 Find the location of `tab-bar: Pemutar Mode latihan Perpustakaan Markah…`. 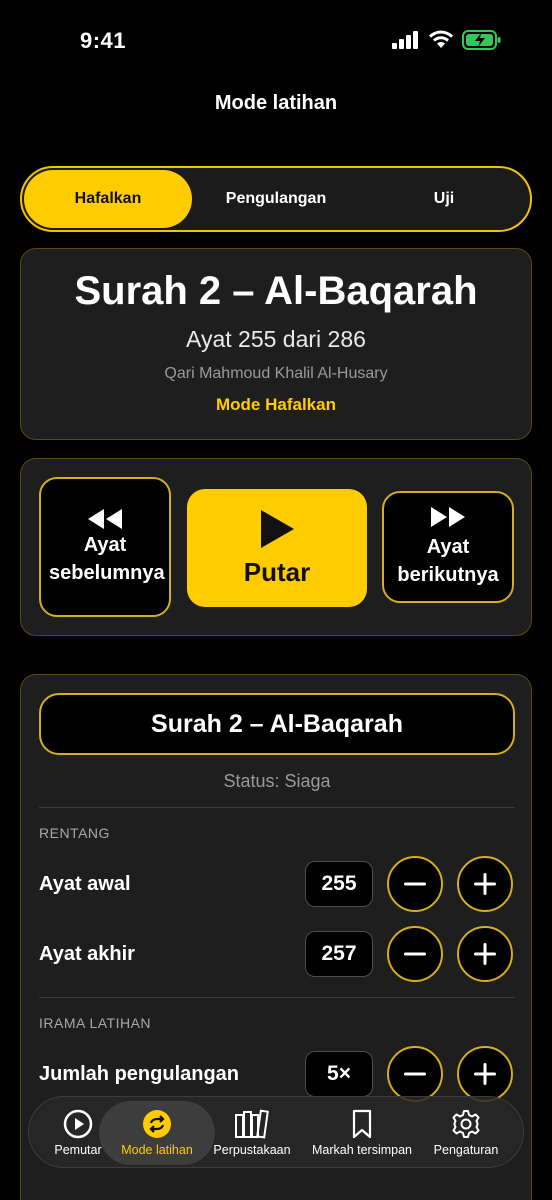

tab-bar: Pemutar Mode latihan Perpustakaan Markah… is located at coordinates (276, 1132).